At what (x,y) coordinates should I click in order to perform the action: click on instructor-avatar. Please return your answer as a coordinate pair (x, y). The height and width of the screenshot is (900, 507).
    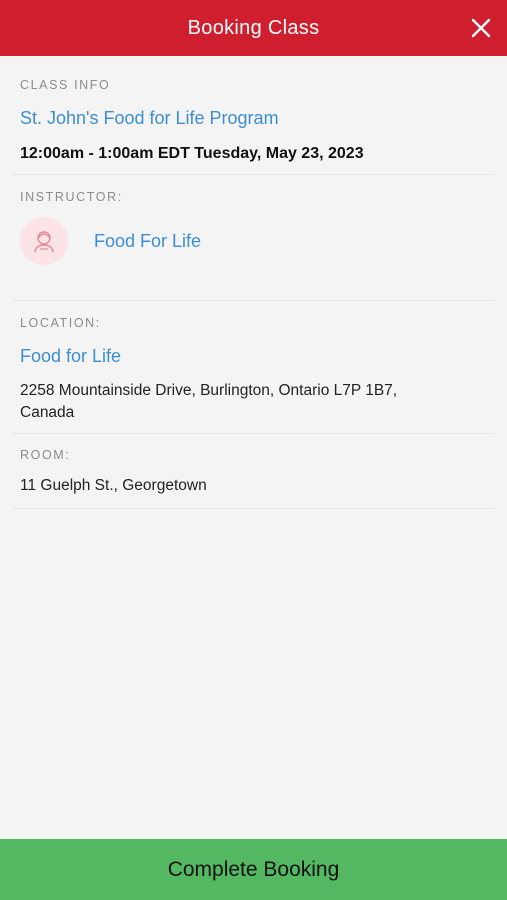
    Looking at the image, I should click on (44, 241).